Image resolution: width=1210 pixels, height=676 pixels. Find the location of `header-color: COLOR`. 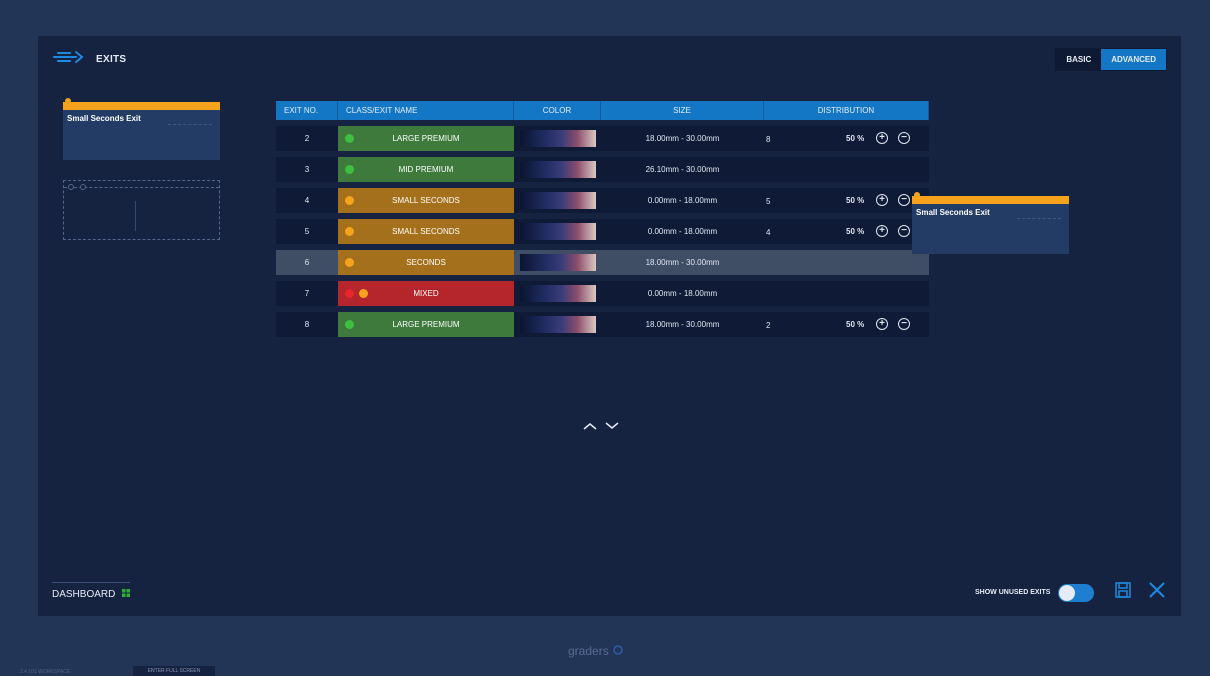

header-color: COLOR is located at coordinates (557, 110).